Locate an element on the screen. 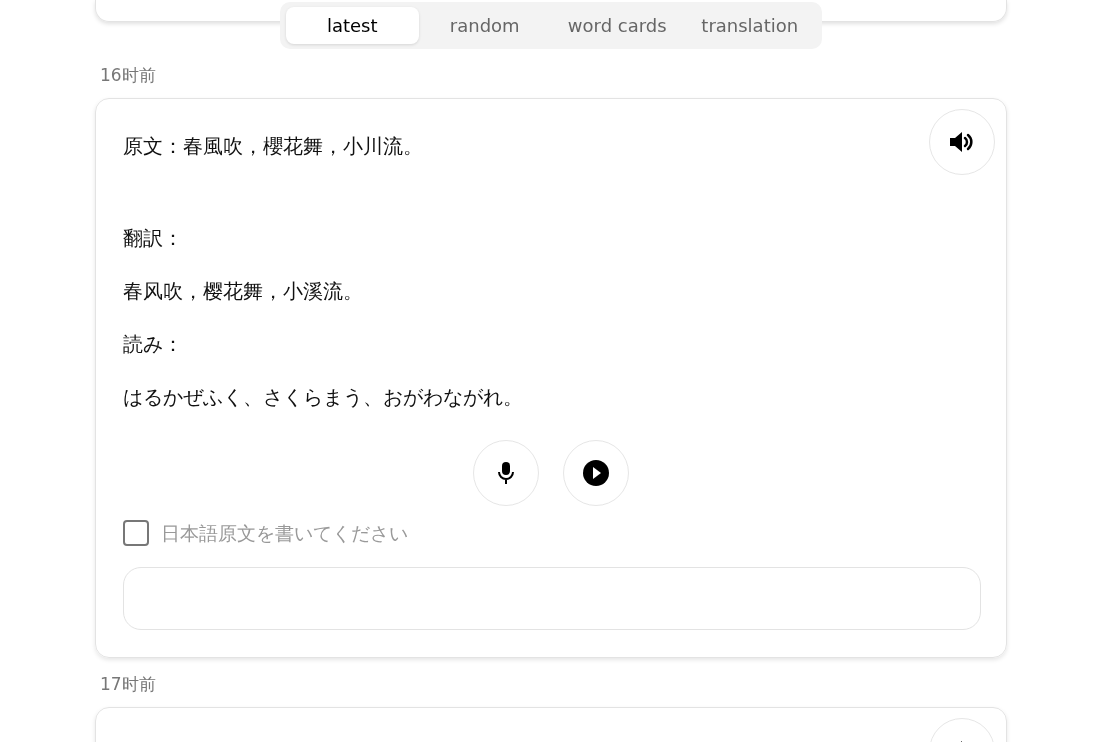 The height and width of the screenshot is (742, 1111). tab: word cards is located at coordinates (617, 25).